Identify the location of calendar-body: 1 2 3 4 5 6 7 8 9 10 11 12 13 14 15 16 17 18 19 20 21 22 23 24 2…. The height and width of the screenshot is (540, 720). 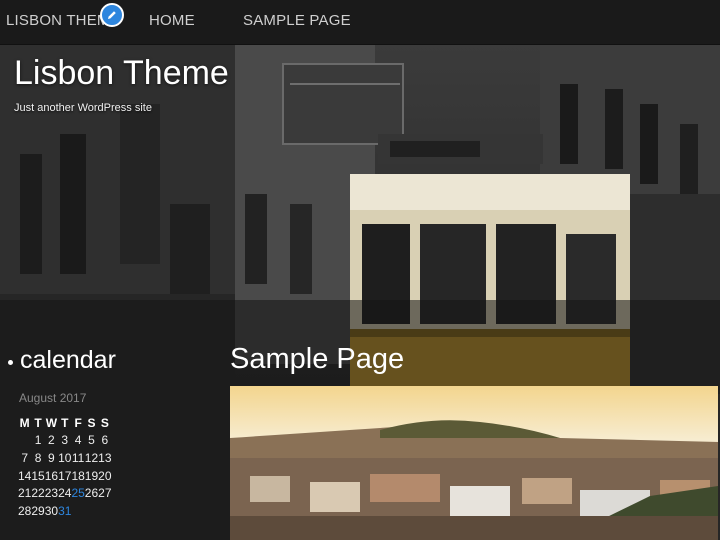
(65, 476).